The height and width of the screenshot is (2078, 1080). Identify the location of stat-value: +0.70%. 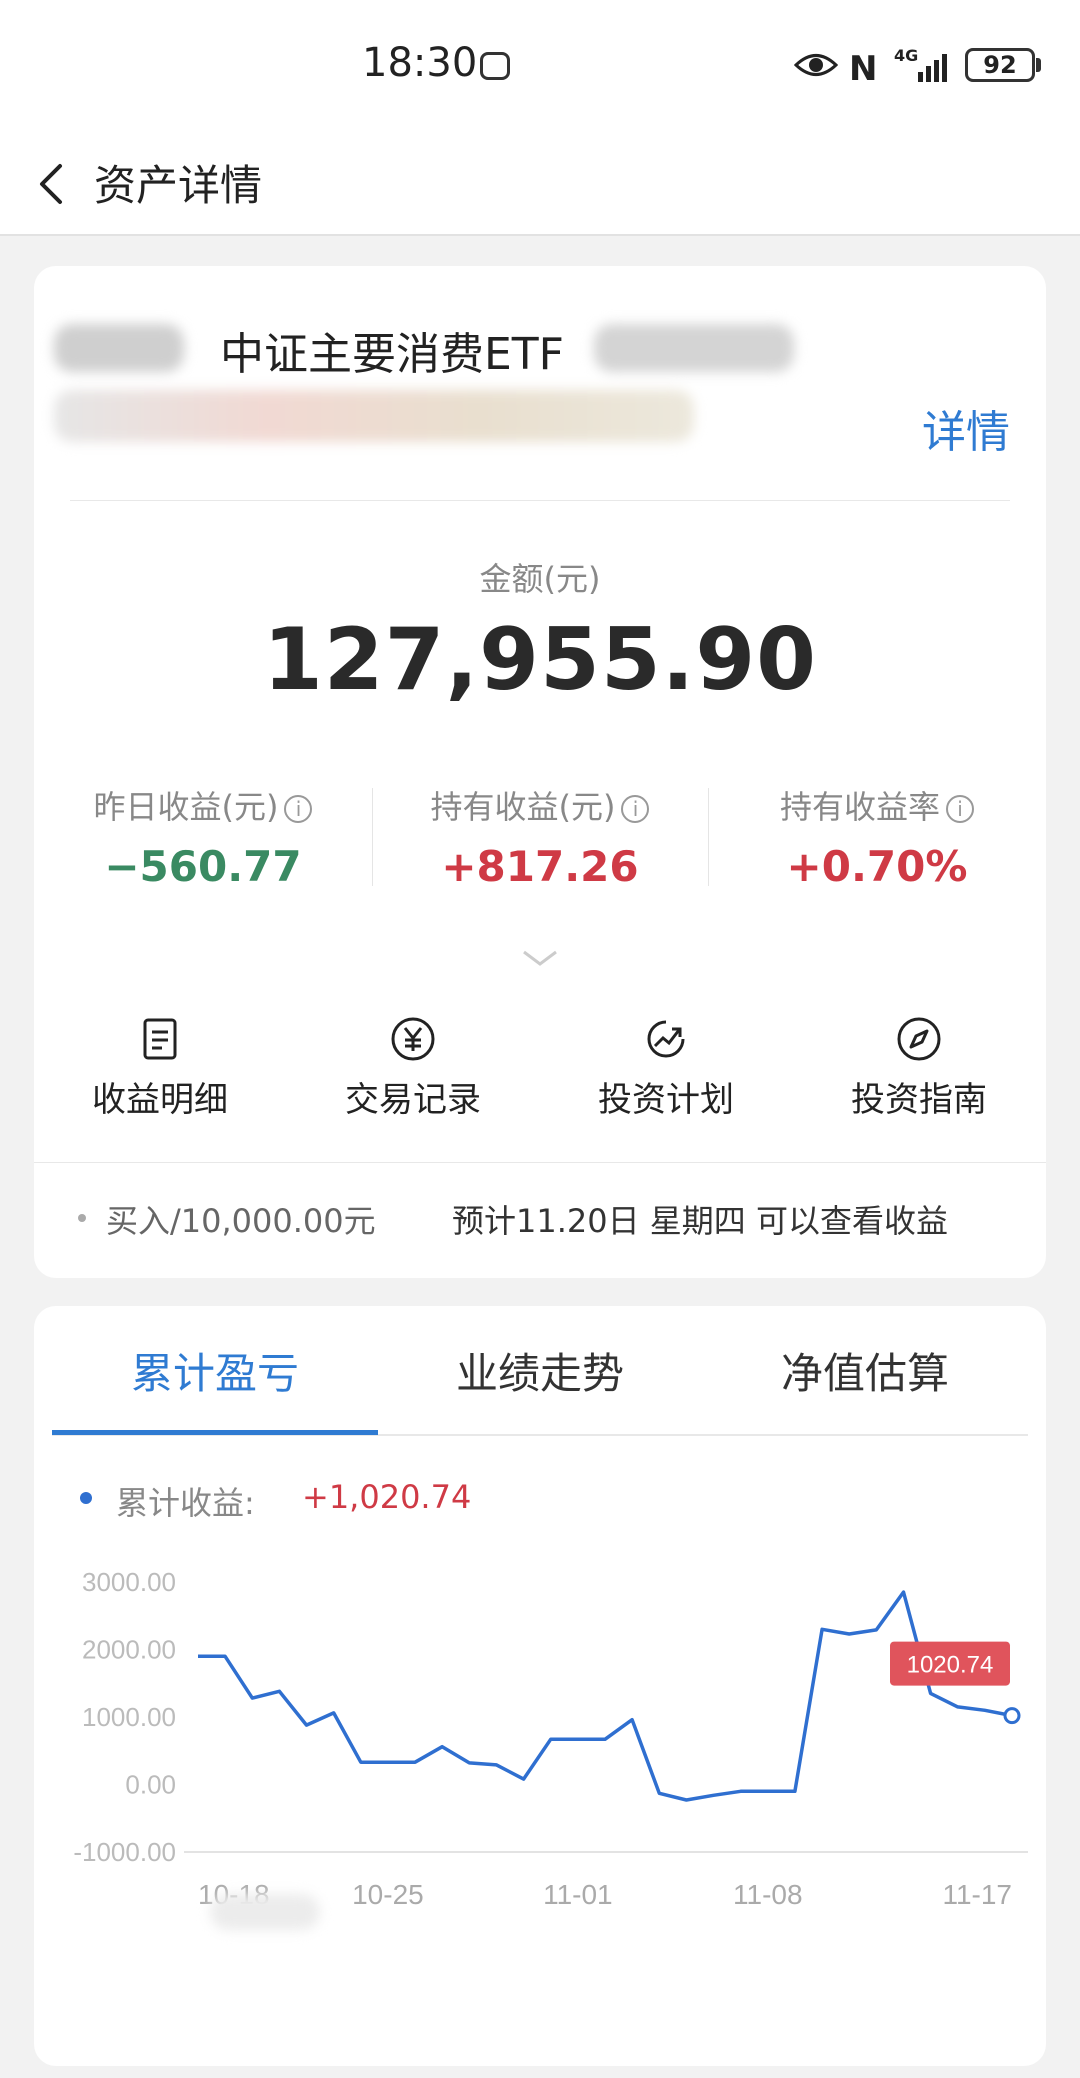
(877, 866).